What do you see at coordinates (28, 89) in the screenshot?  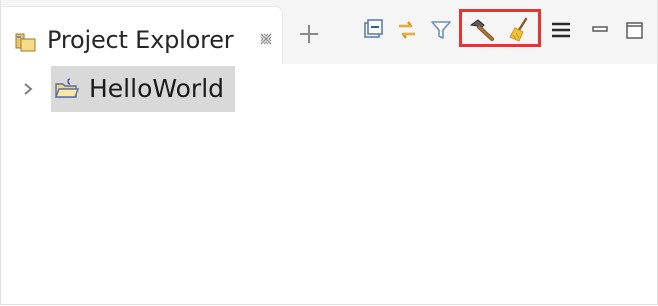 I see `chevron-right-icon` at bounding box center [28, 89].